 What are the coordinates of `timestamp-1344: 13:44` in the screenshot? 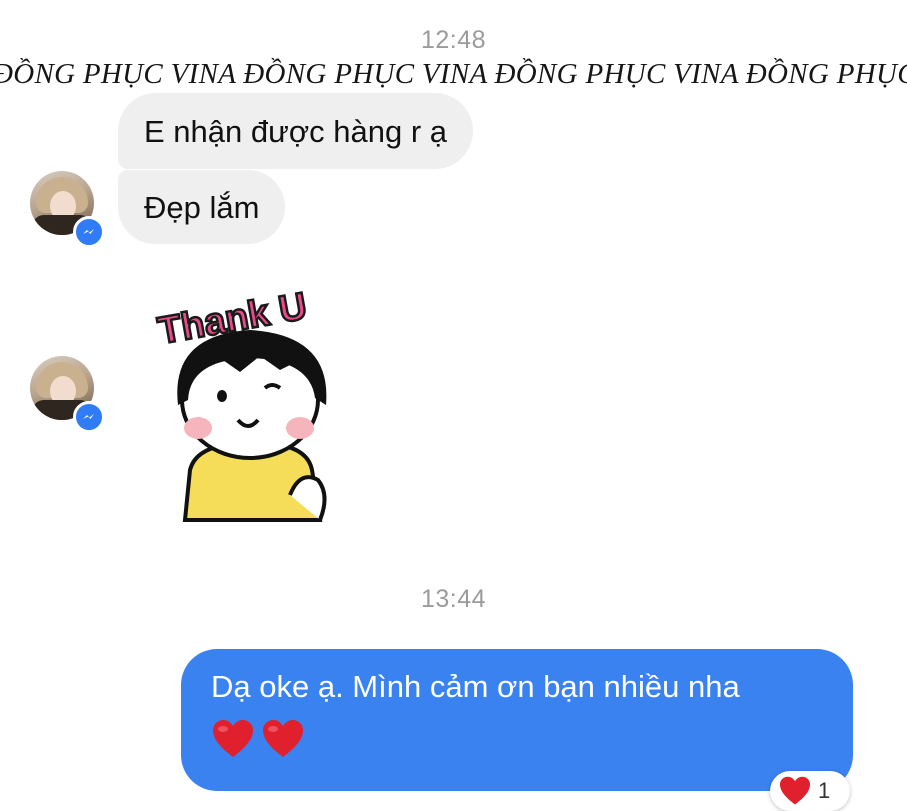 It's located at (453, 599).